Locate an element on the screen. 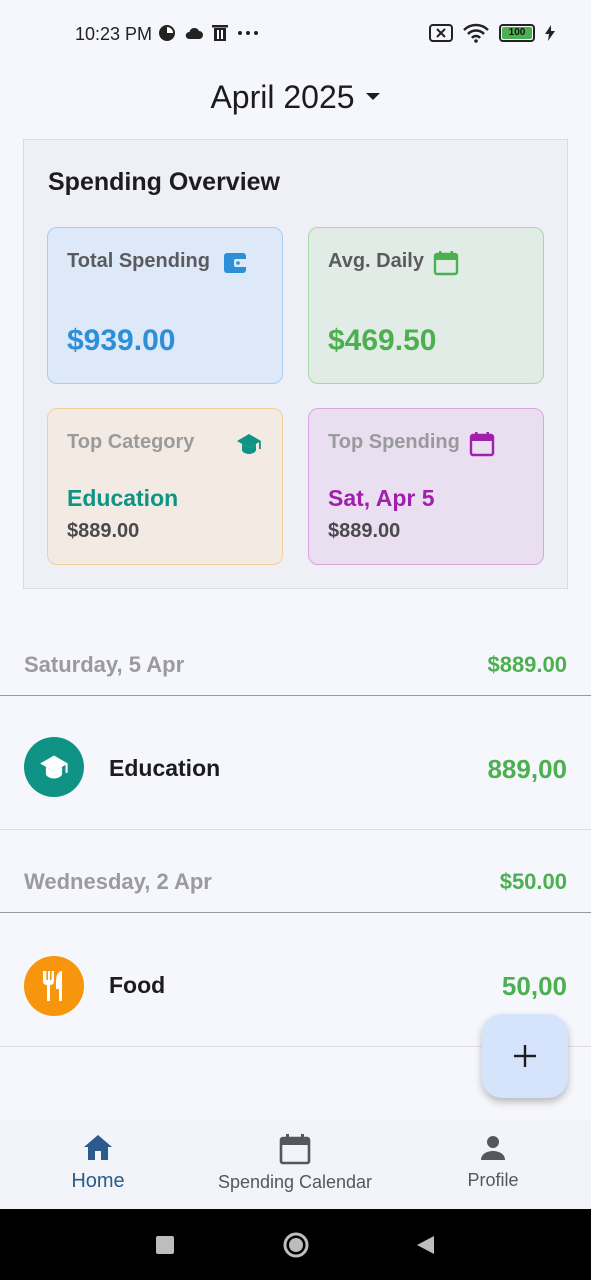 The image size is (591, 1280). recents-icon is located at coordinates (165, 1245).